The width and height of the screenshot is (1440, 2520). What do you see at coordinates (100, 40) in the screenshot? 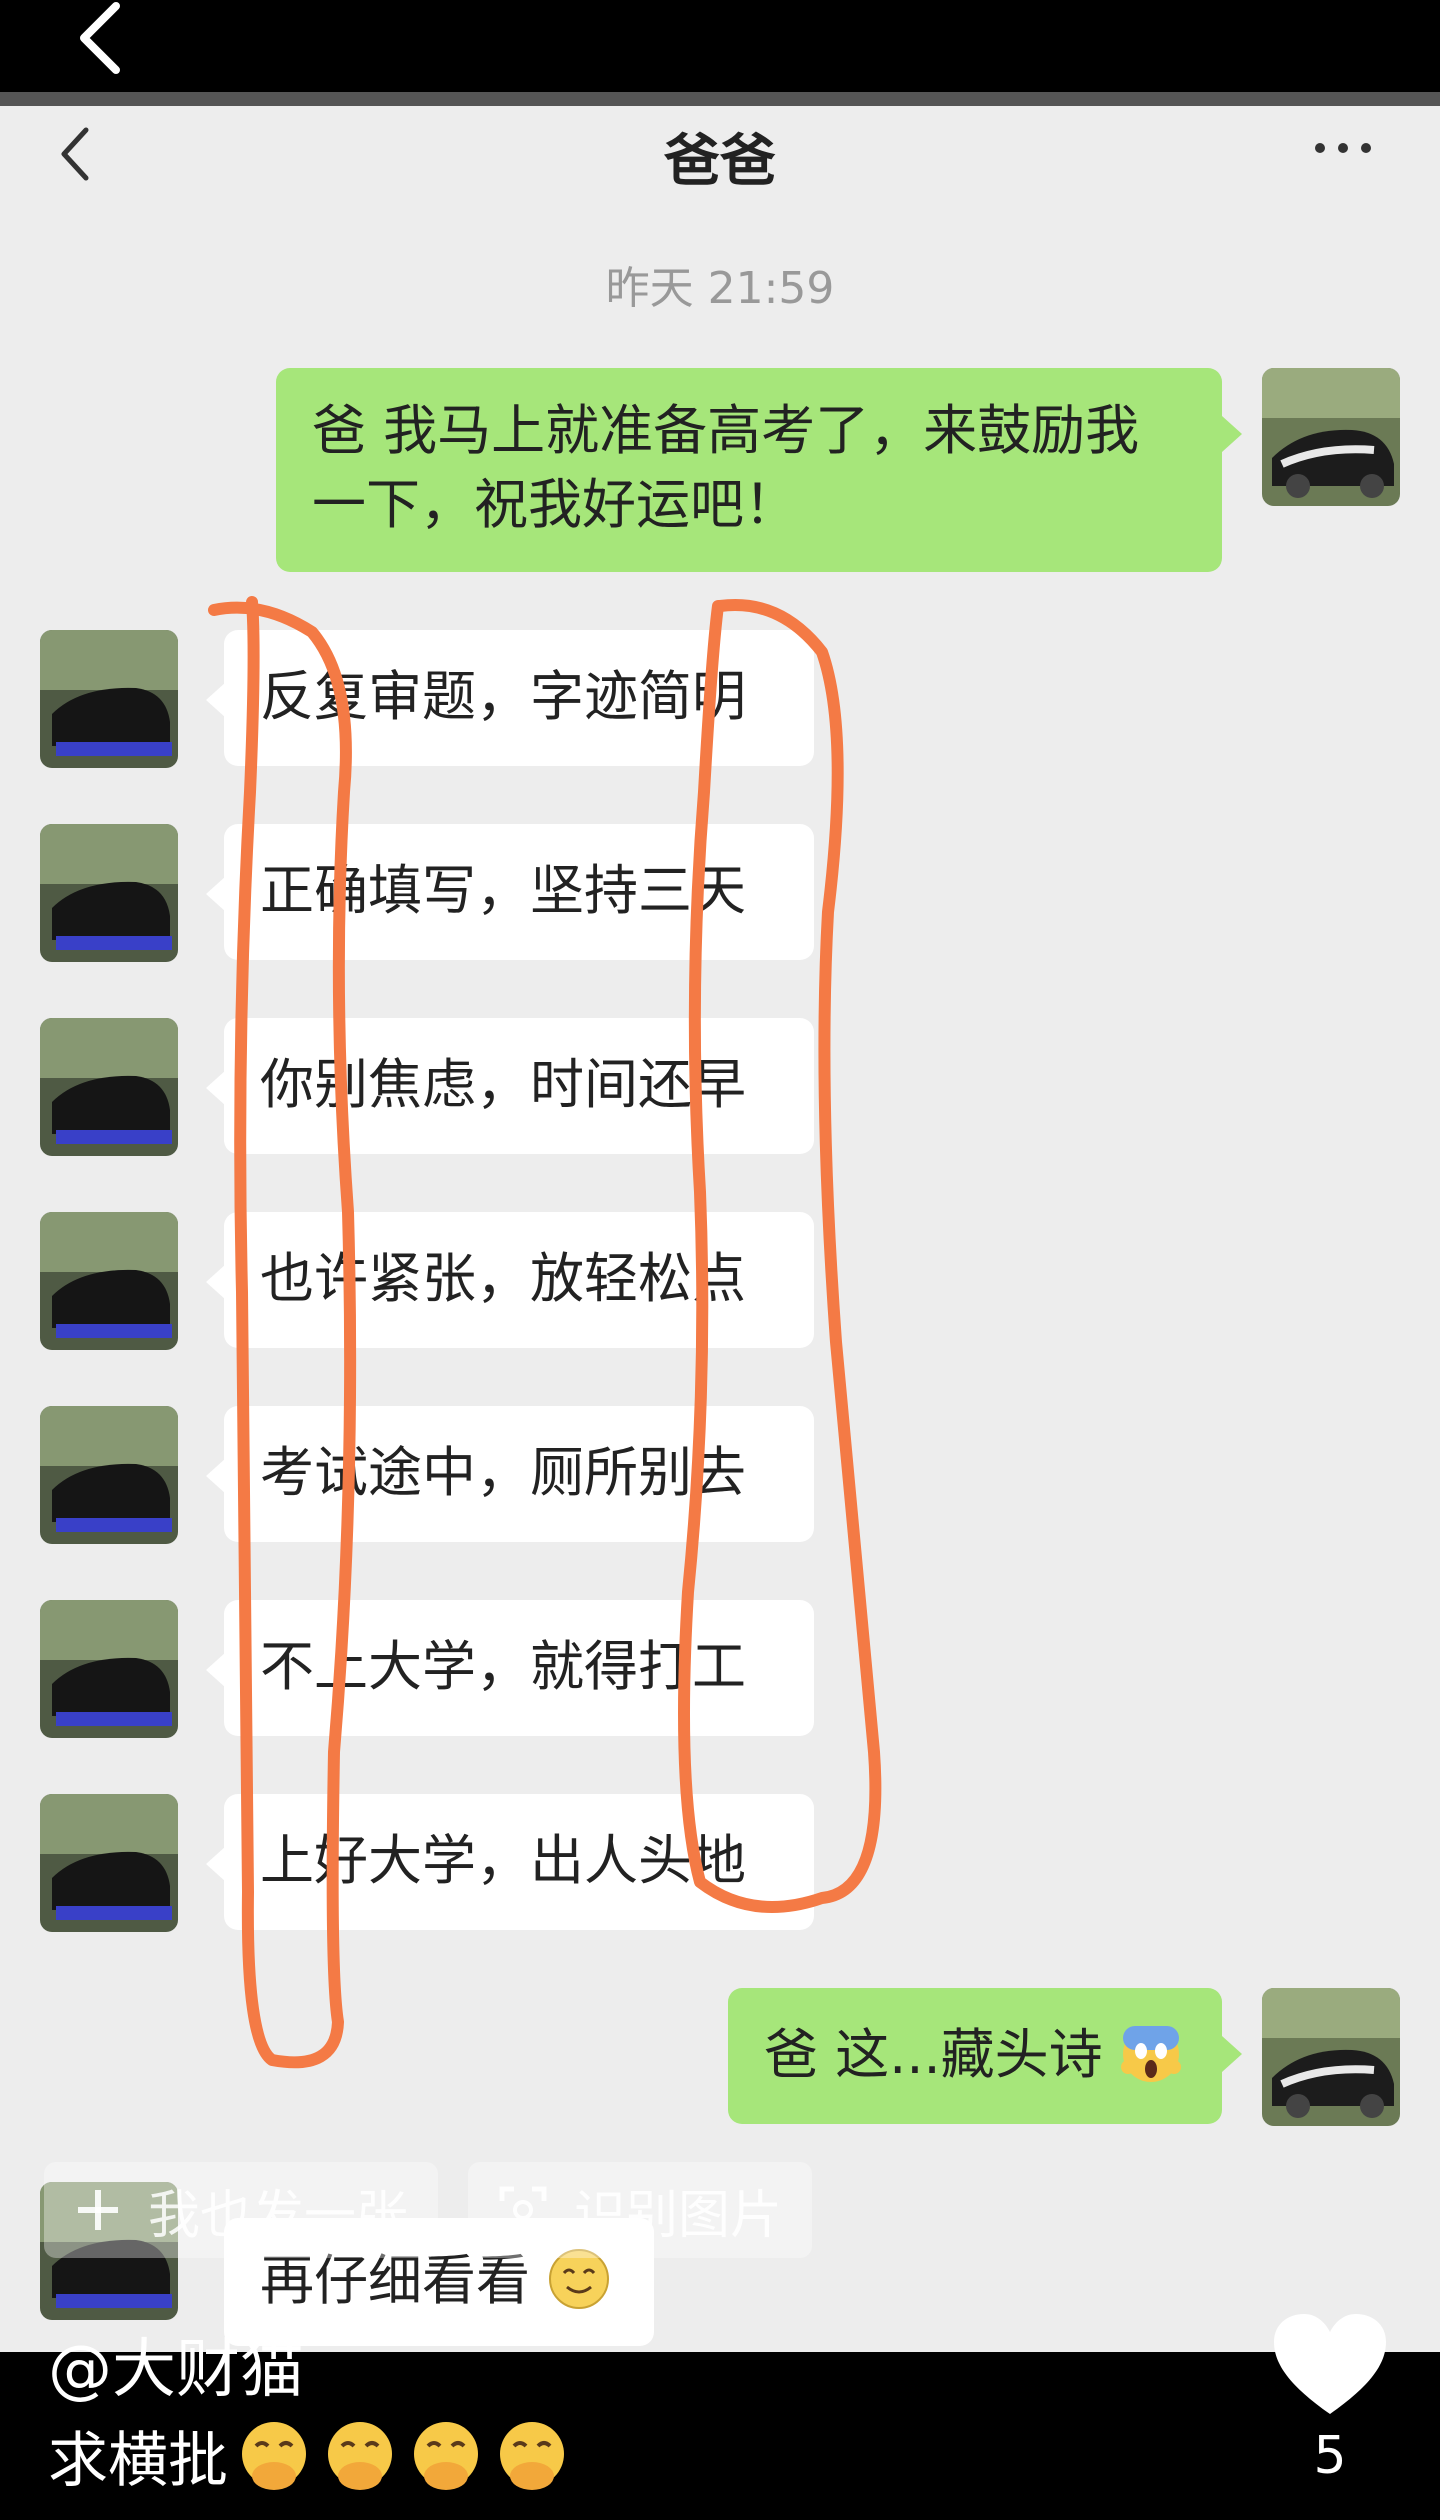
I see `back-arrow-icon` at bounding box center [100, 40].